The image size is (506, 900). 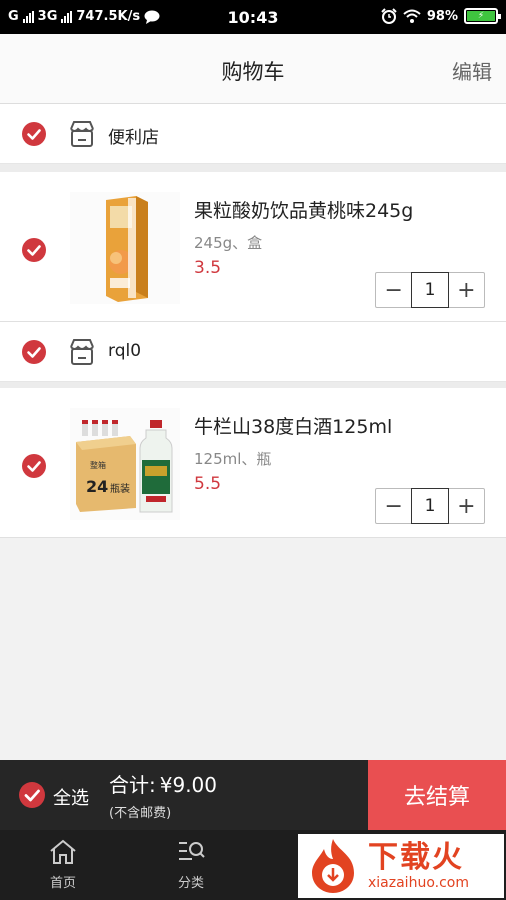 I want to click on shipping-note: (不含邮费), so click(x=140, y=813).